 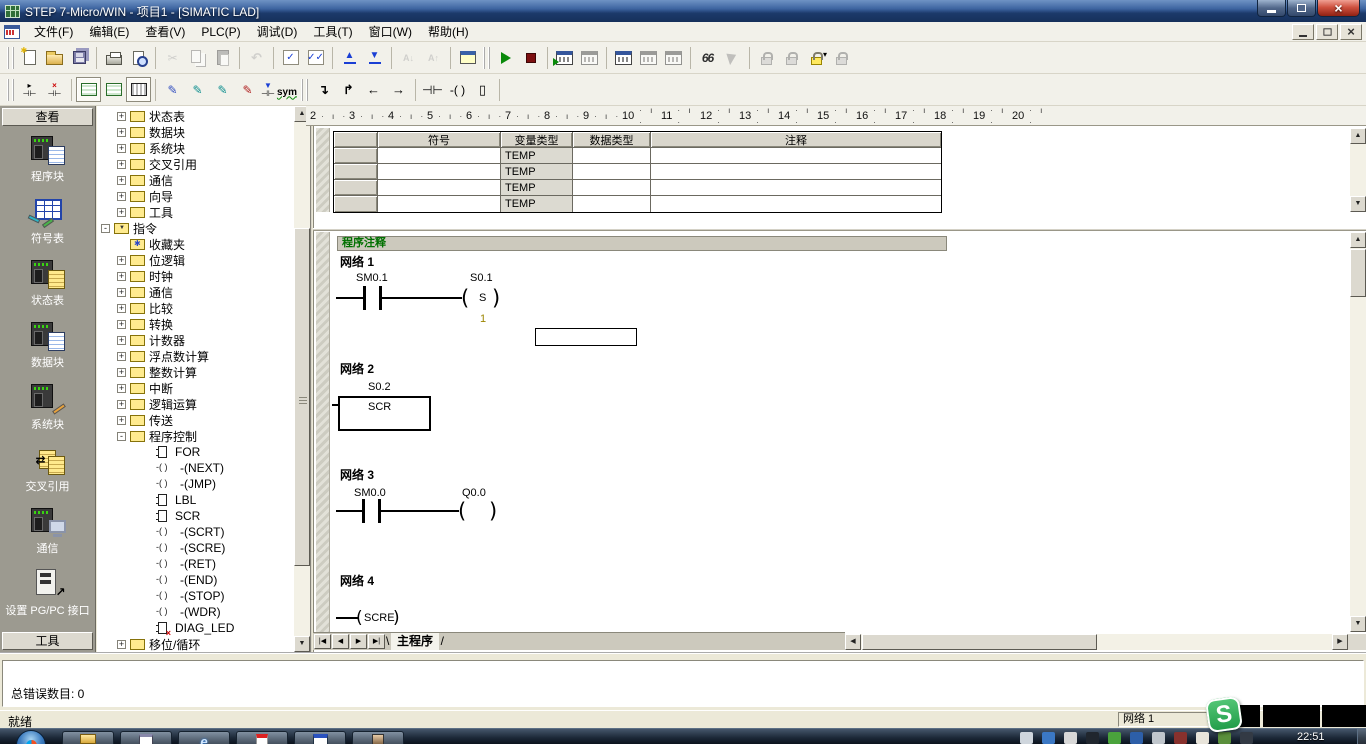 I want to click on tree-item: -(END), so click(x=195, y=580).